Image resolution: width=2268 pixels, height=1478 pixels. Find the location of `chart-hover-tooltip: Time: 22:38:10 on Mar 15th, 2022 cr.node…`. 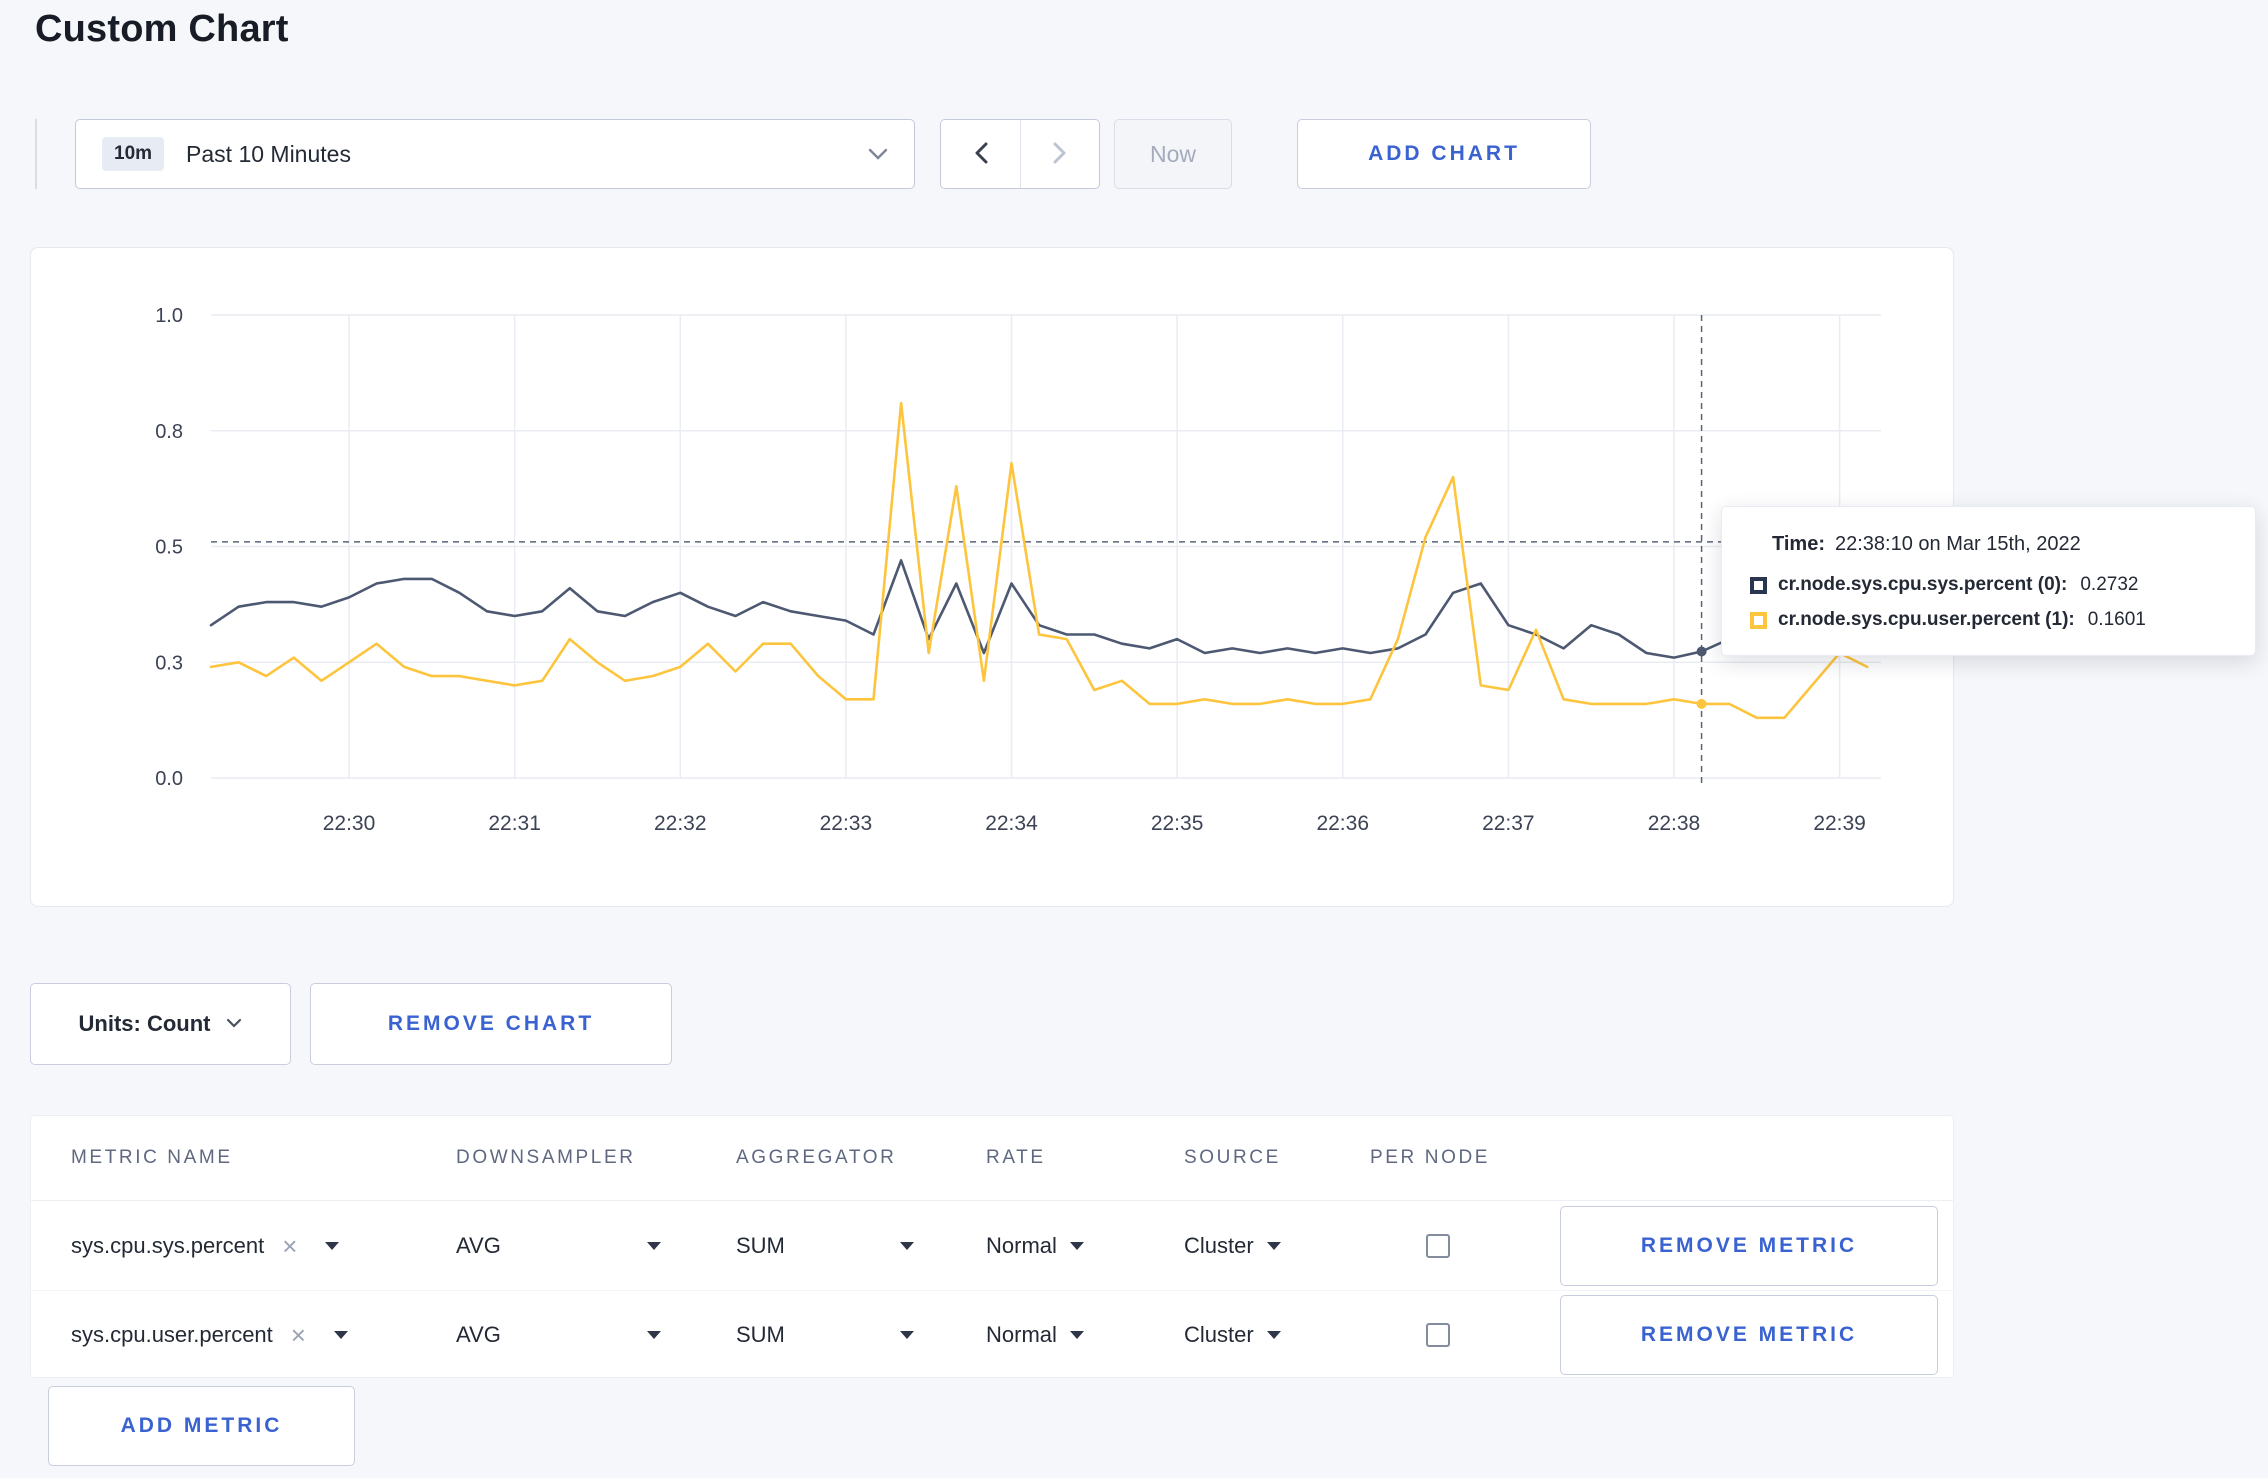

chart-hover-tooltip: Time: 22:38:10 on Mar 15th, 2022 cr.node… is located at coordinates (1988, 581).